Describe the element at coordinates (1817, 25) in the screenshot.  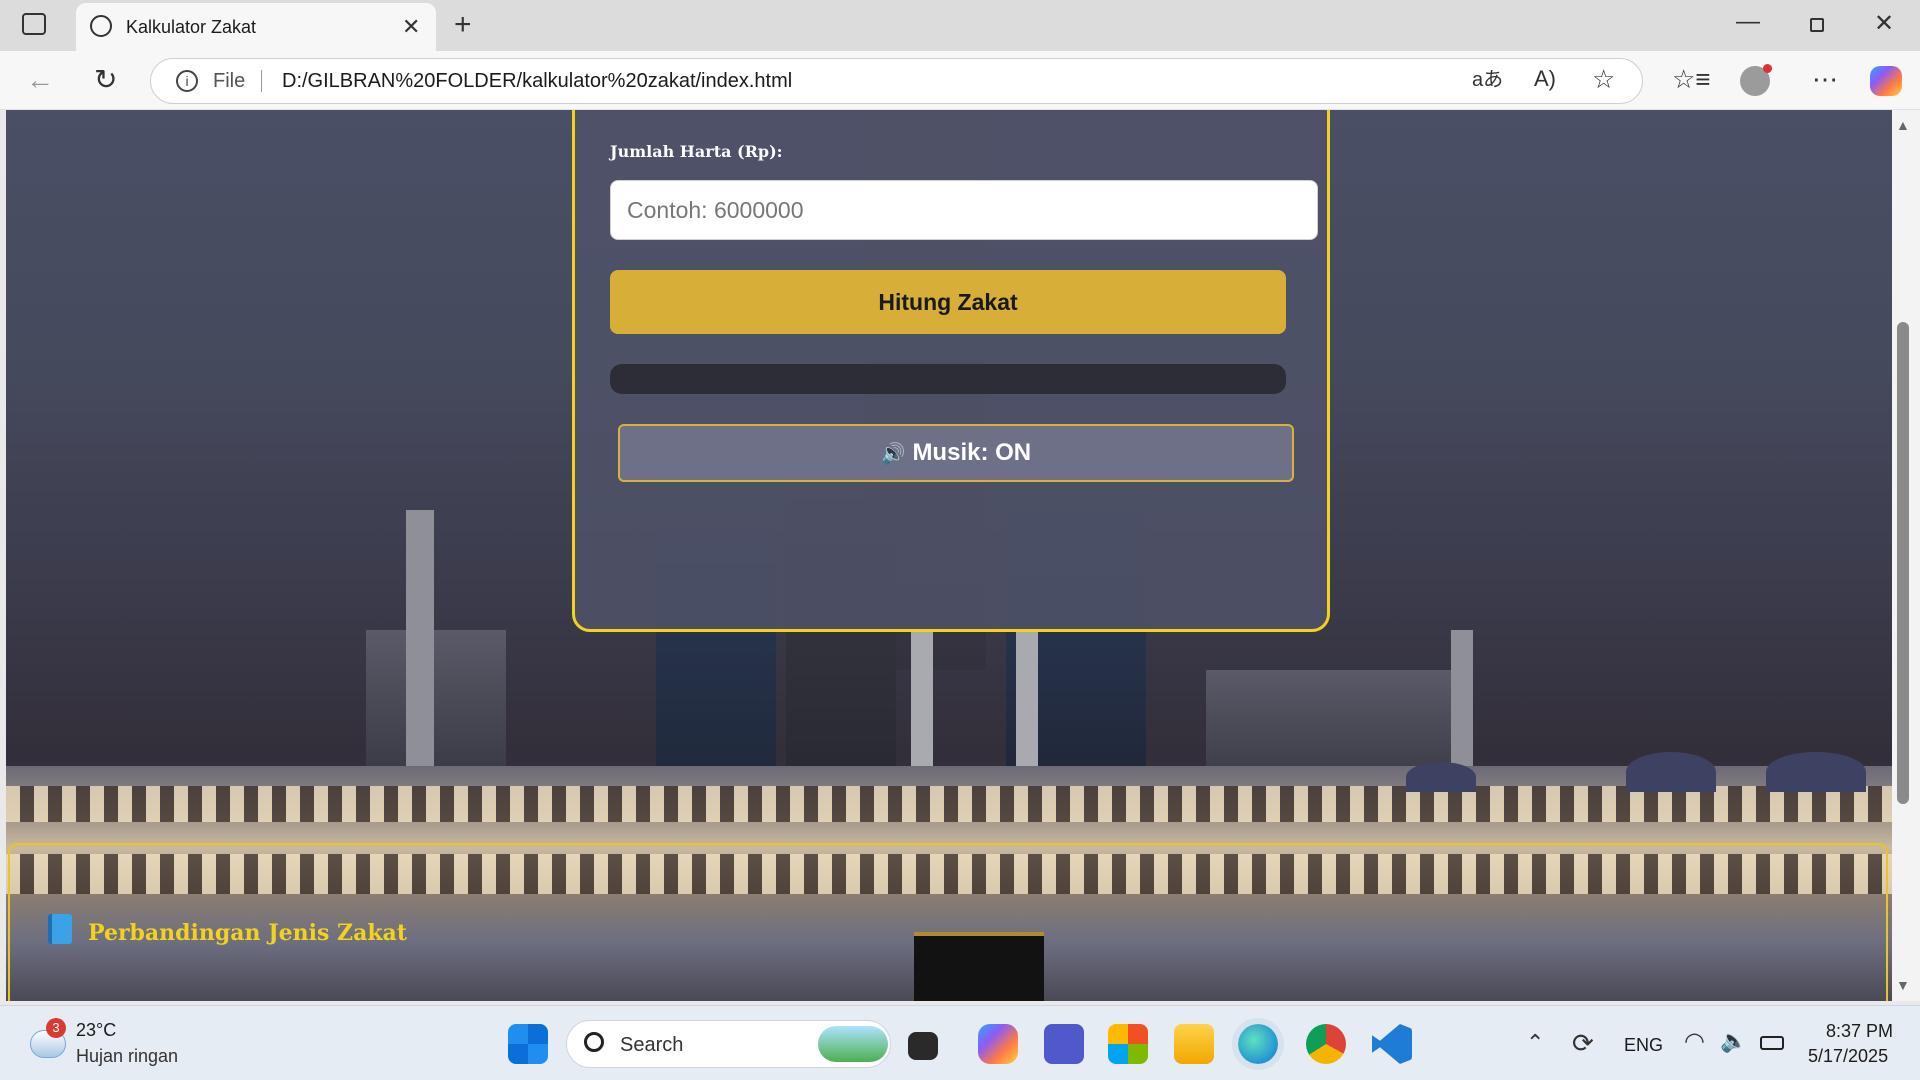
I see `restore-icon` at that location.